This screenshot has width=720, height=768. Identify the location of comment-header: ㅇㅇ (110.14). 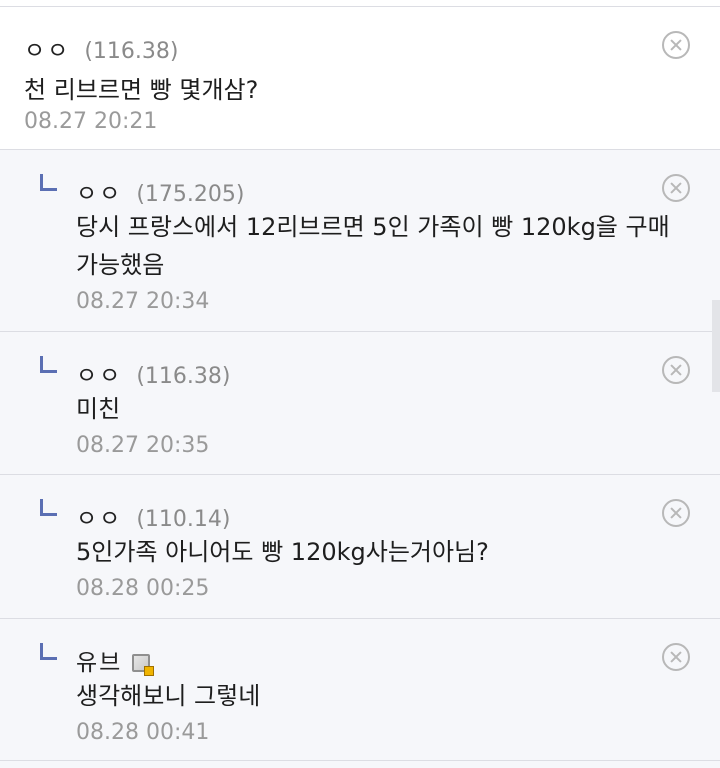
(153, 516).